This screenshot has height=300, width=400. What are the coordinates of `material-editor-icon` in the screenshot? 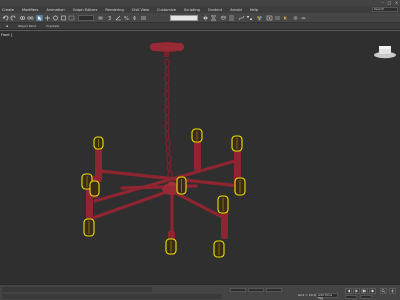 It's located at (259, 18).